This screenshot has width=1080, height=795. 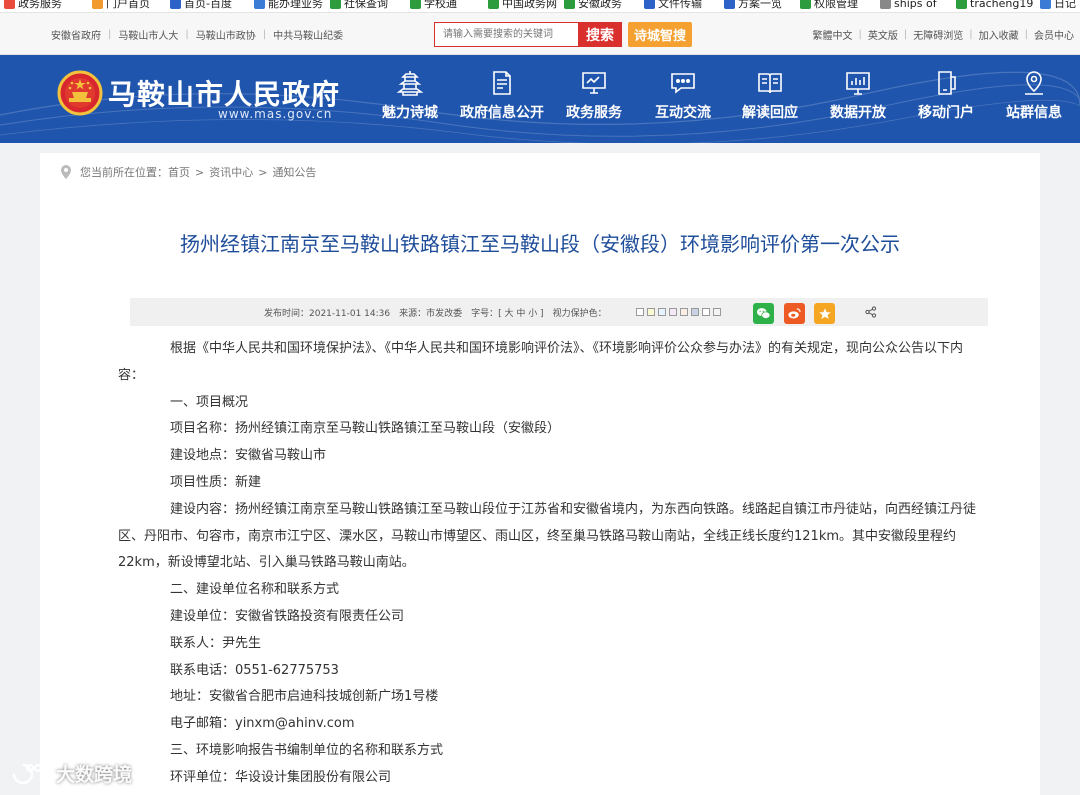 What do you see at coordinates (594, 83) in the screenshot?
I see `monitor-icon` at bounding box center [594, 83].